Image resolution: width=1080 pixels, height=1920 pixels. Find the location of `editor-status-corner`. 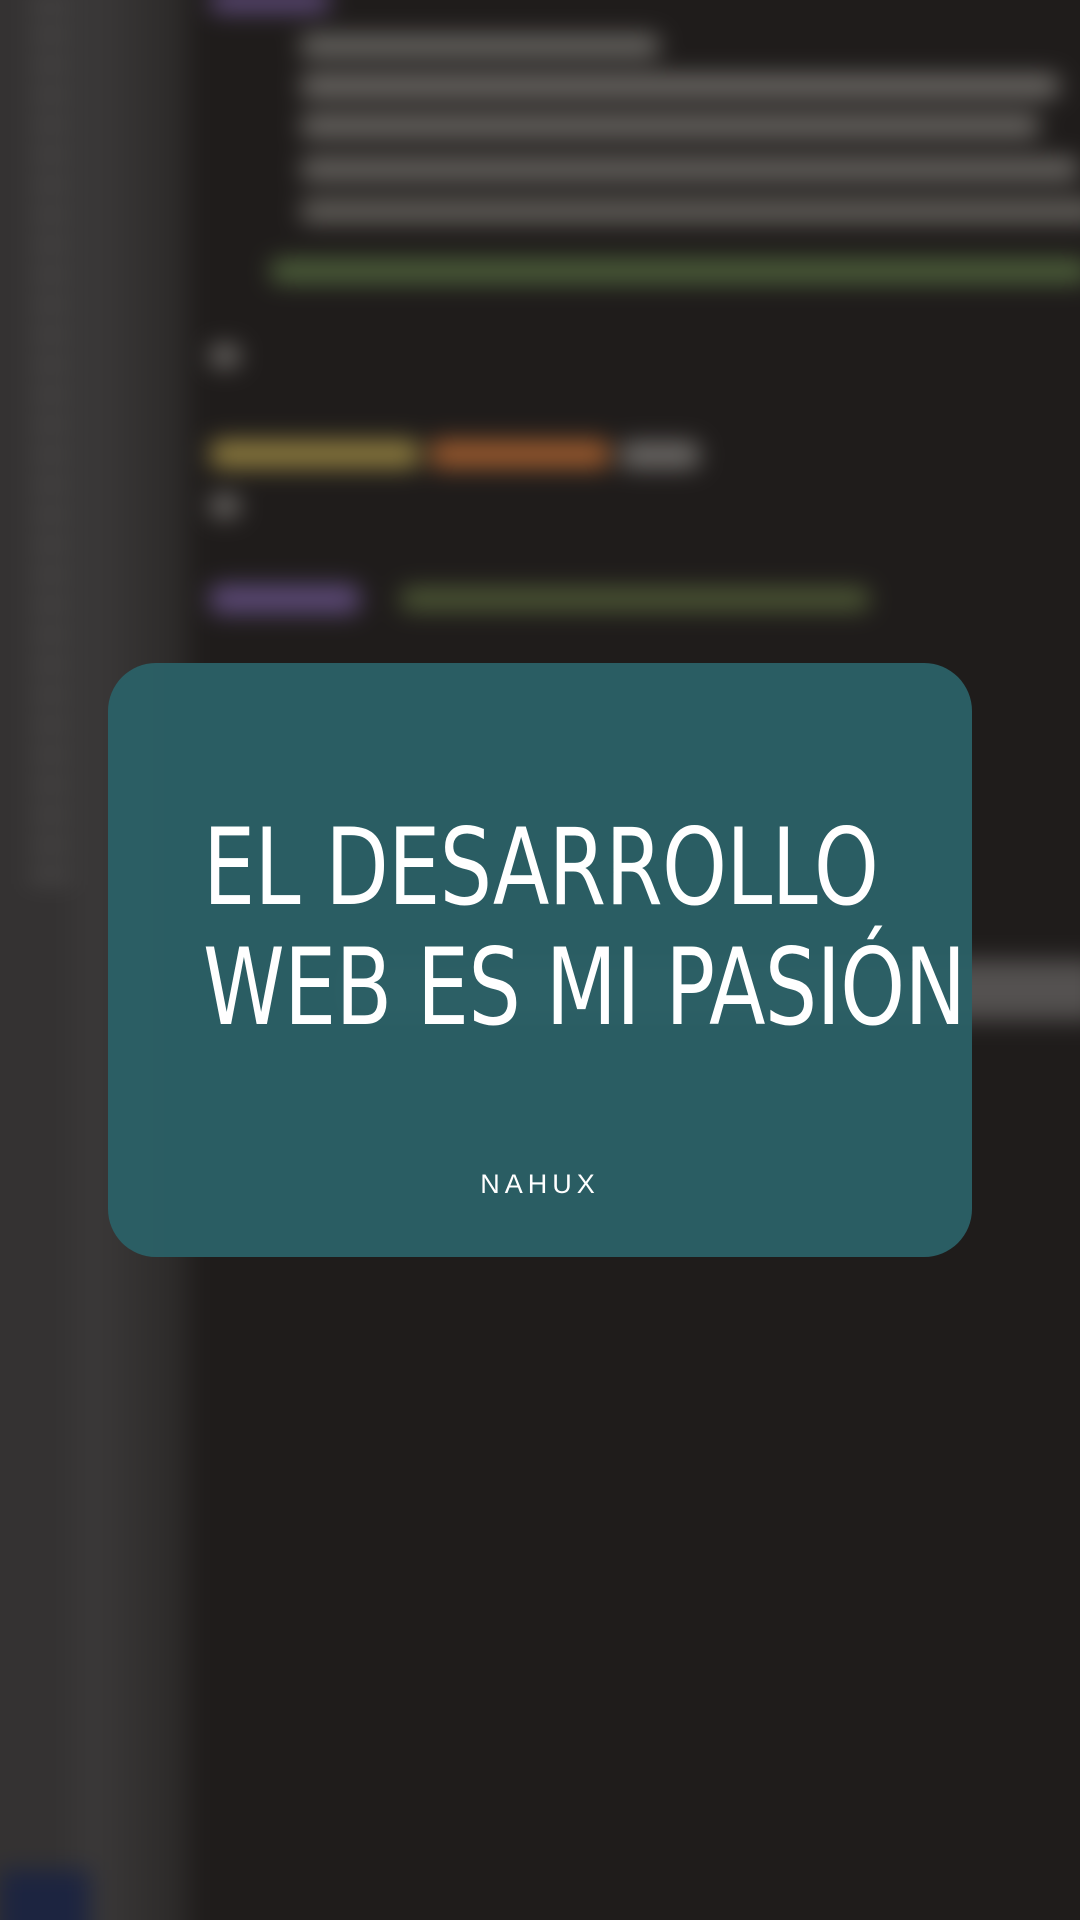

editor-status-corner is located at coordinates (45, 1895).